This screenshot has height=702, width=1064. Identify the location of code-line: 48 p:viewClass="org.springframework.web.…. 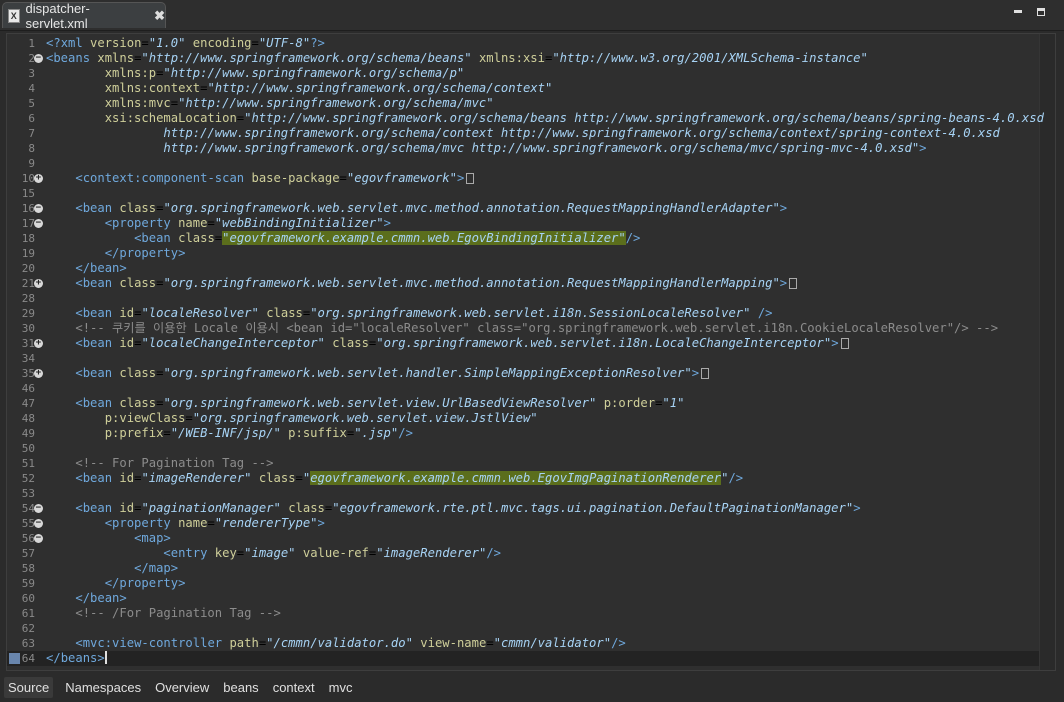
(523, 418).